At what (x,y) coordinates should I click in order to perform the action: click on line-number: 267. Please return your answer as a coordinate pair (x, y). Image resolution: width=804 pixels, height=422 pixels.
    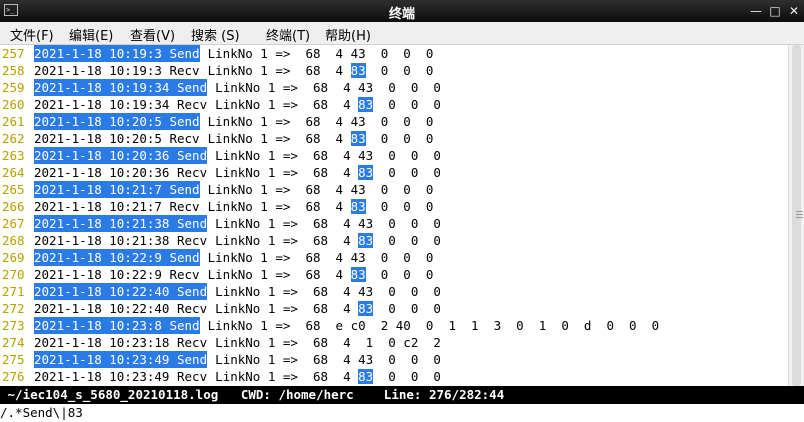
    Looking at the image, I should click on (13, 223).